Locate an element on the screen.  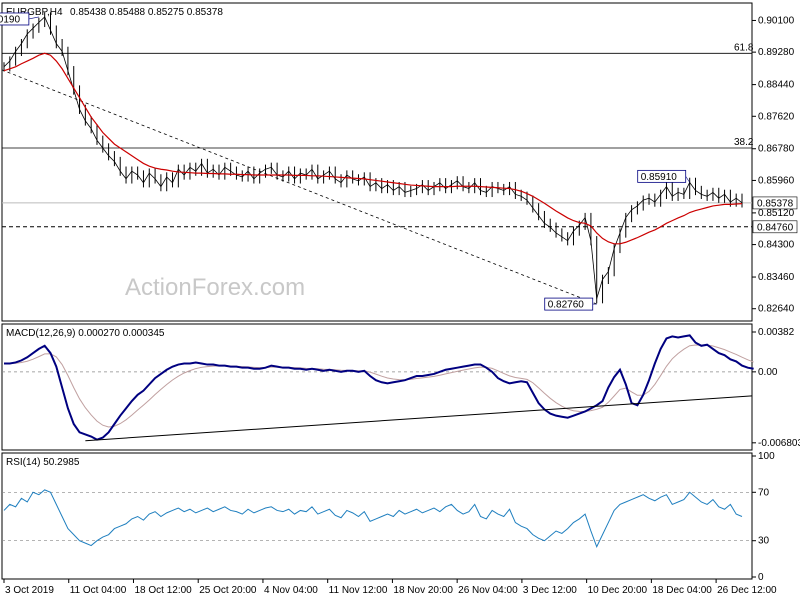
price-tick-label: 0.83460 is located at coordinates (776, 277).